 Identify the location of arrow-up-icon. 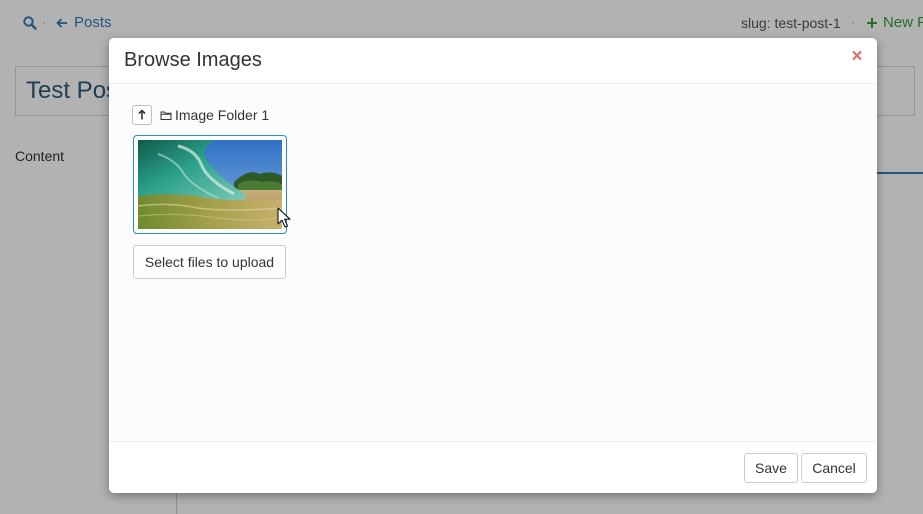
(142, 114).